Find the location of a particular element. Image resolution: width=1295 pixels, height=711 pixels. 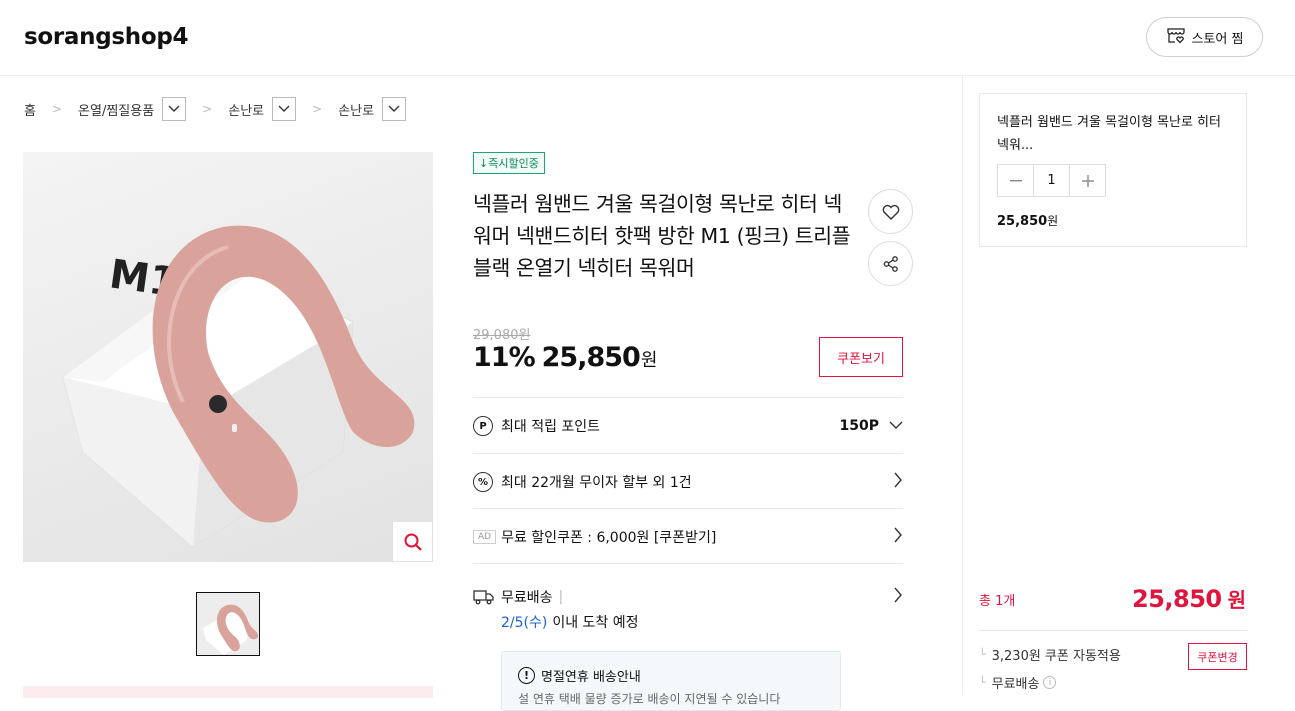

installment-label: 최대 22개월 무이자 할부 외 1건 is located at coordinates (596, 483).